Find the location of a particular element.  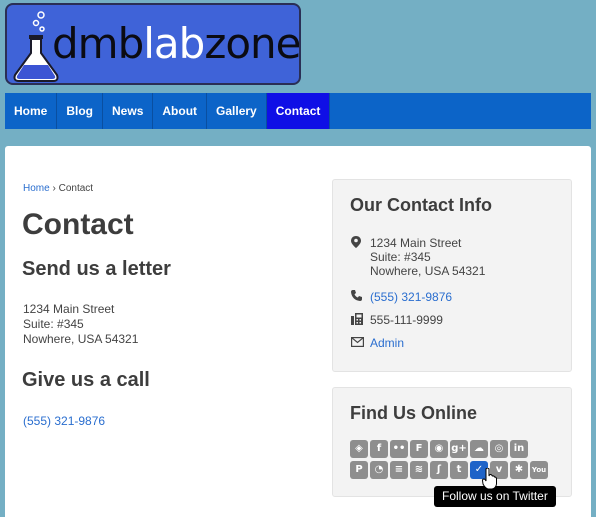

breadcrumb-current: Contact is located at coordinates (76, 188).